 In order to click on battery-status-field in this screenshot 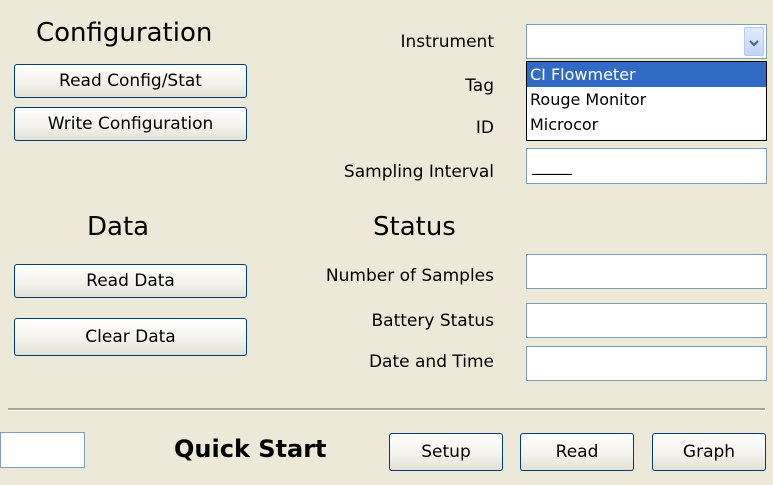, I will do `click(646, 320)`.